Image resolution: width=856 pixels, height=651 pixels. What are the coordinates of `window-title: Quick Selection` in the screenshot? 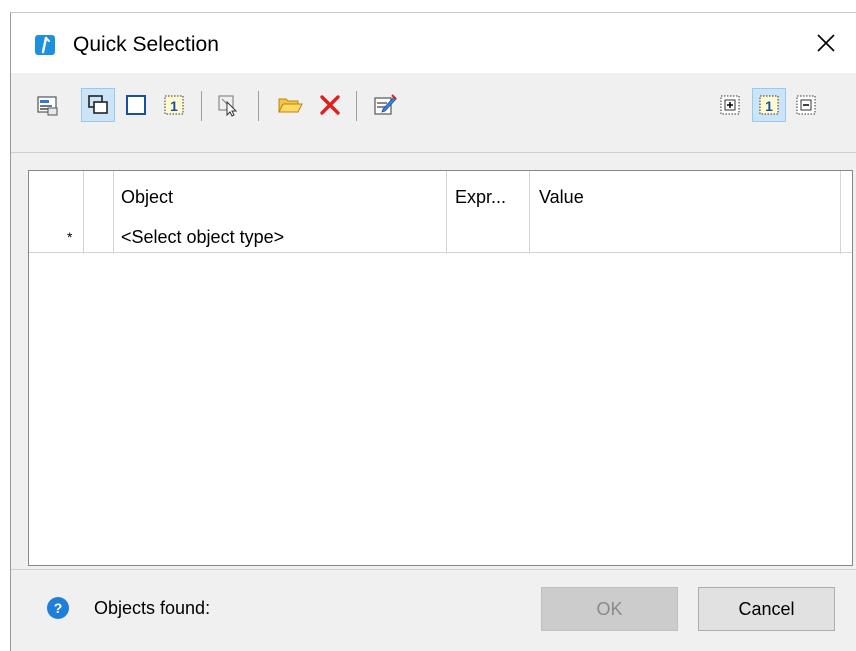 It's located at (146, 44).